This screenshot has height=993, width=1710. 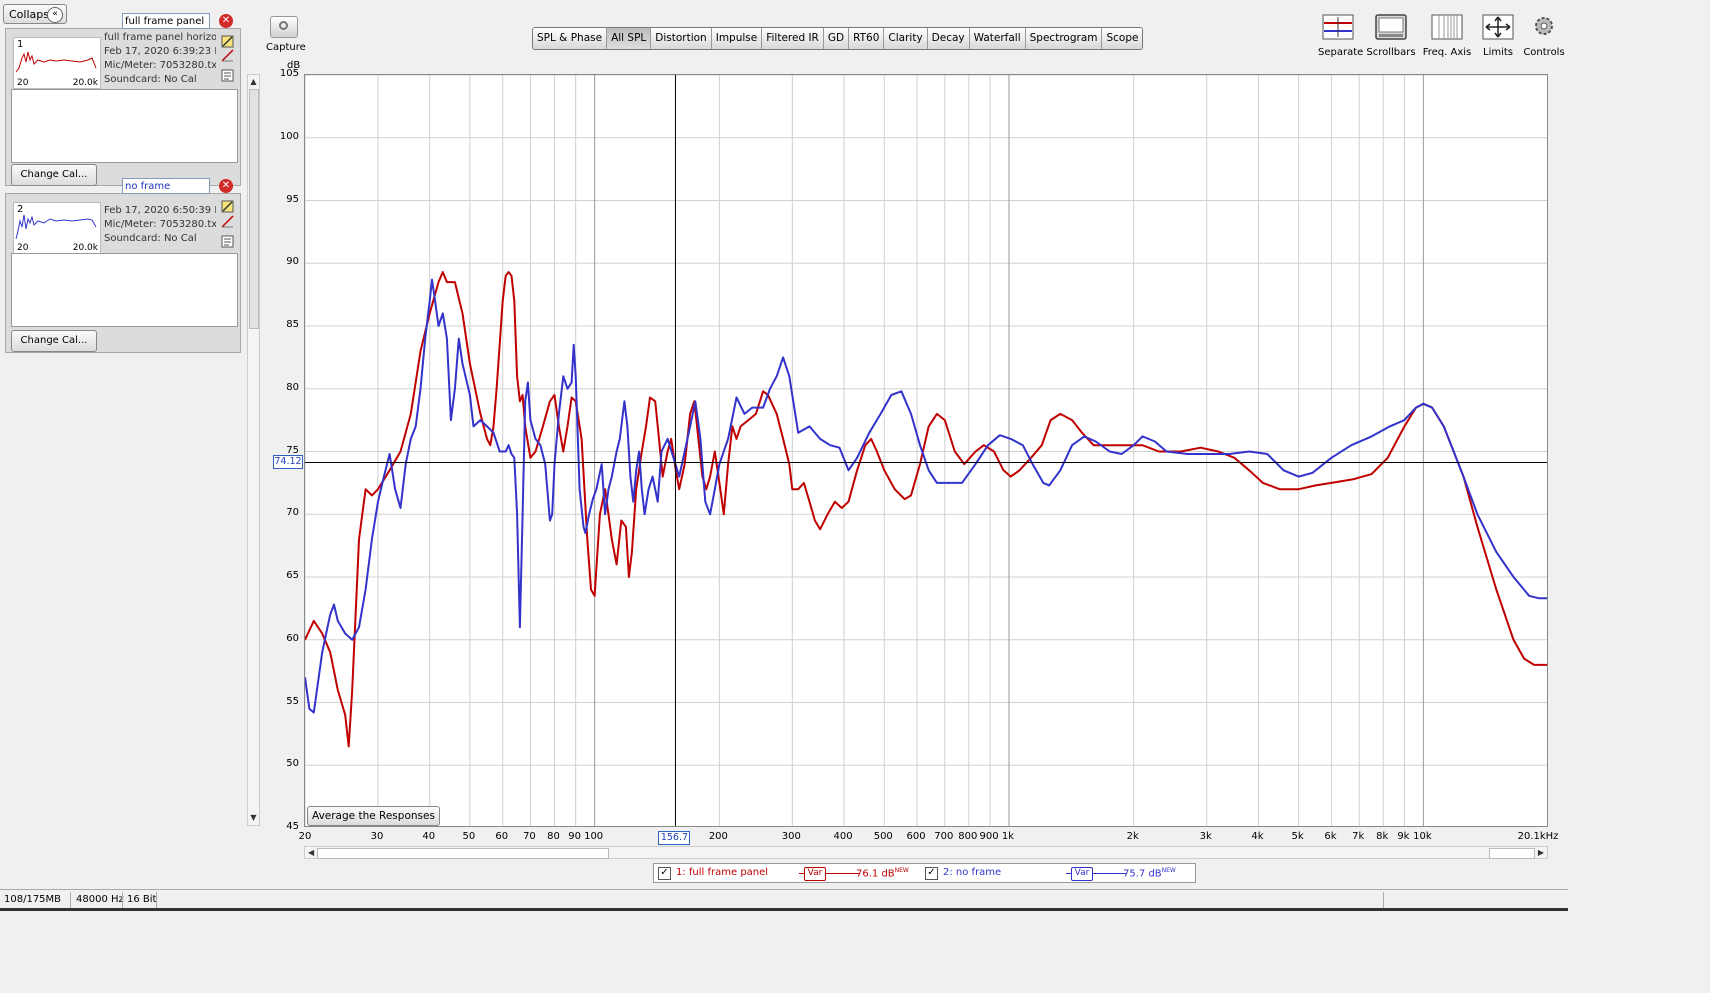 What do you see at coordinates (160, 51) in the screenshot?
I see `measurement-date: Feb 17, 2020 6:39:23 PM` at bounding box center [160, 51].